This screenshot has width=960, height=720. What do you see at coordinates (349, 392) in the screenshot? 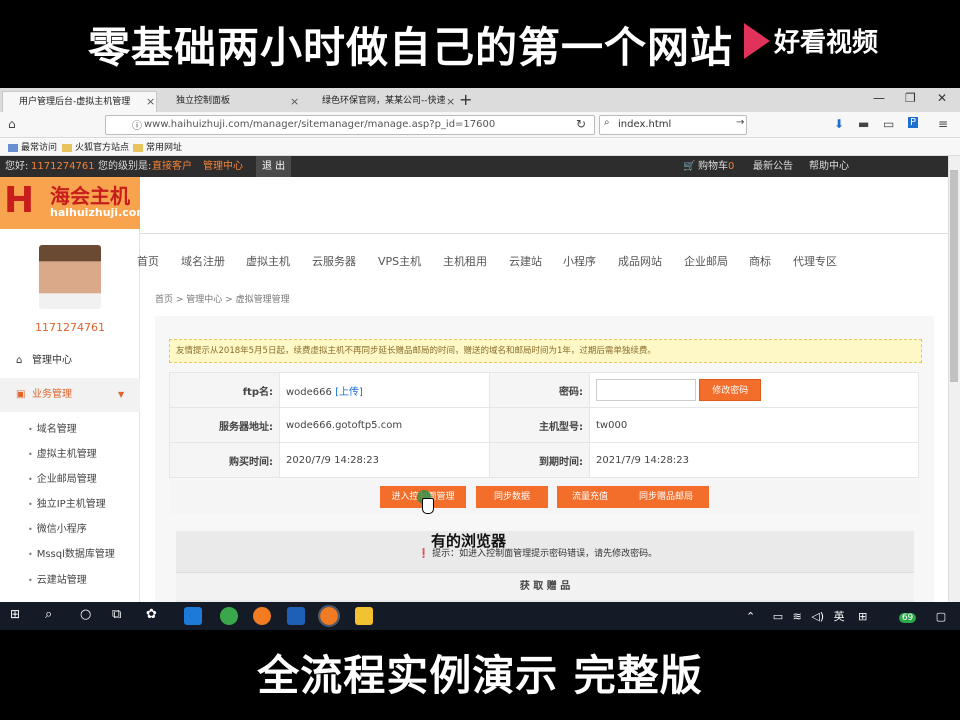
I see `upload-link: [上传]` at bounding box center [349, 392].